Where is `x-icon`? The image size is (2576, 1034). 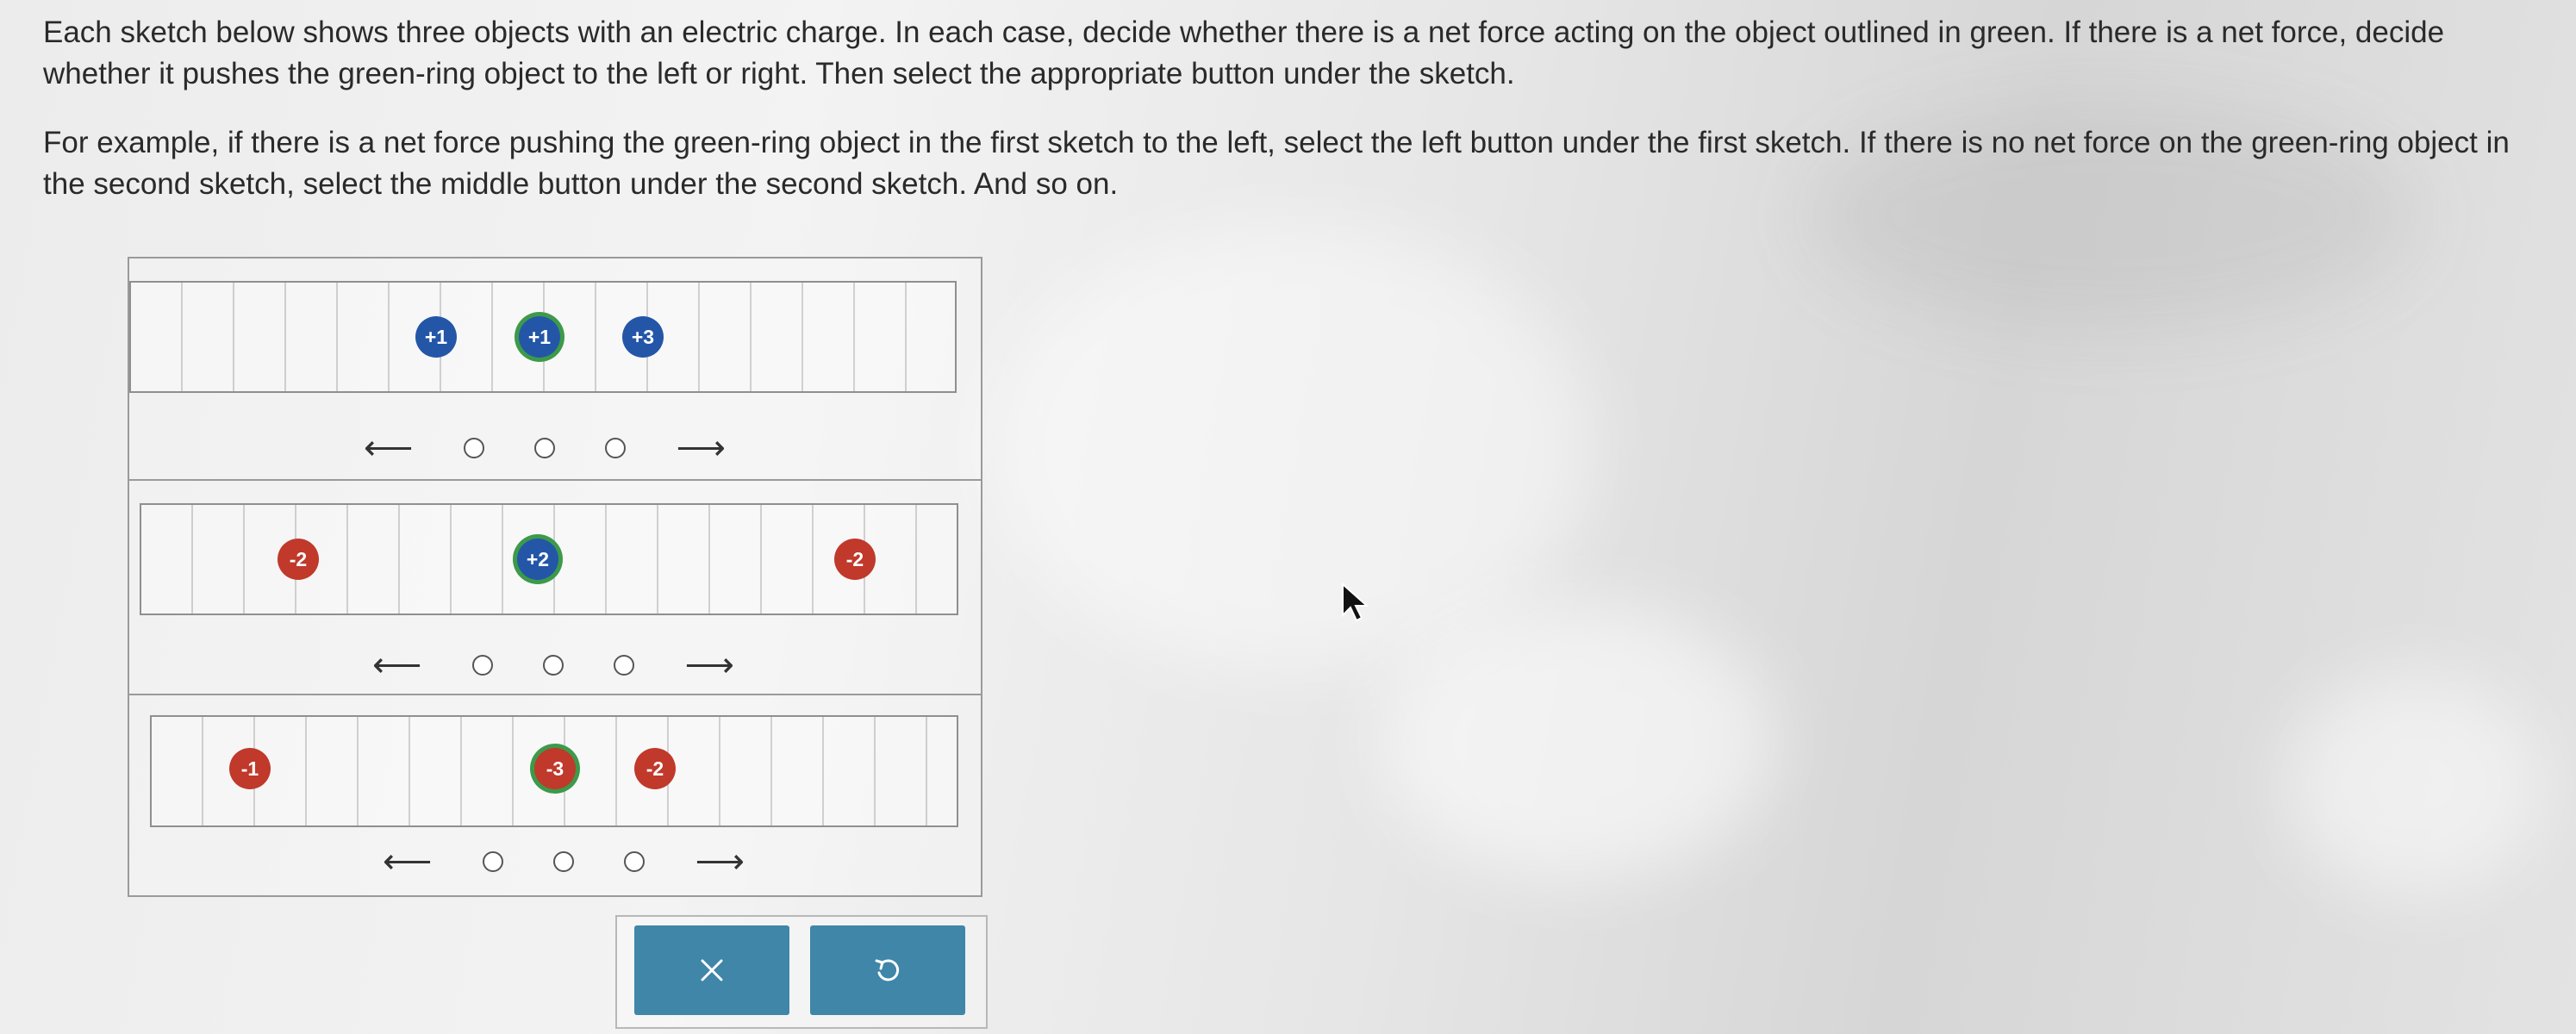 x-icon is located at coordinates (712, 970).